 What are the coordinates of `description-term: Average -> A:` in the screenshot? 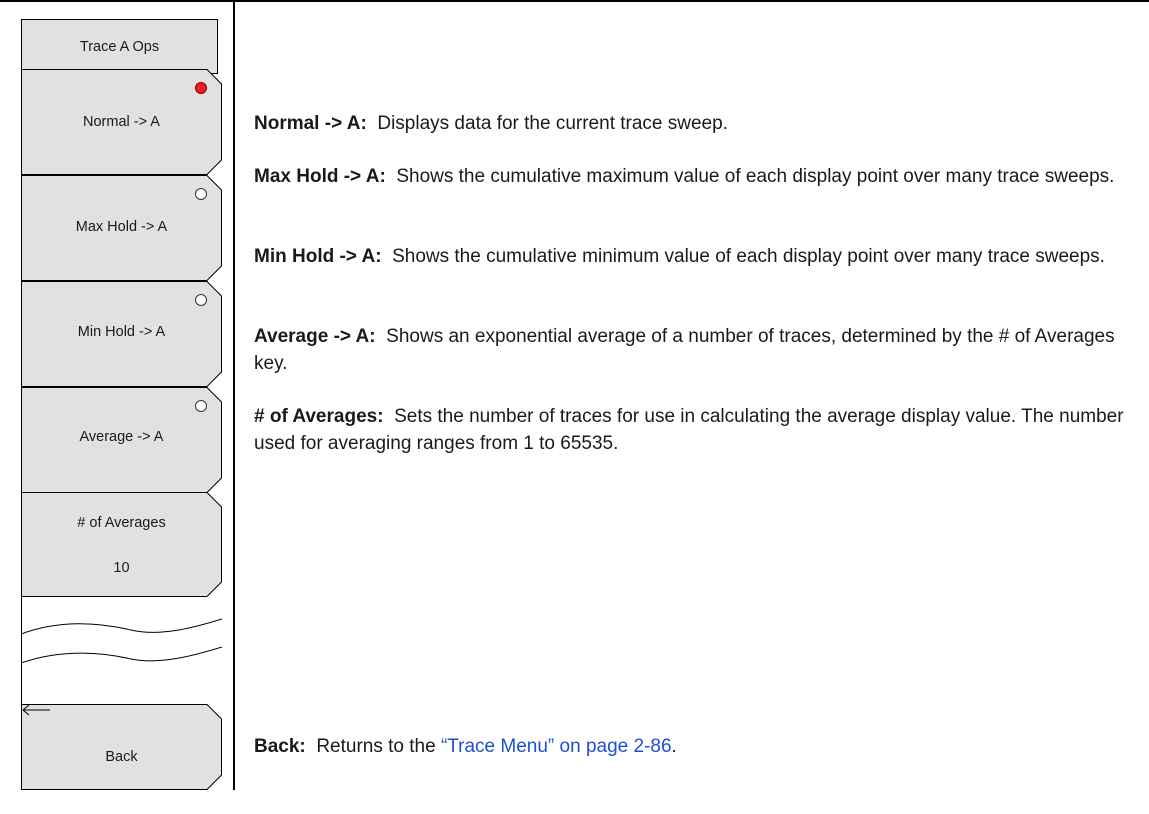 It's located at (315, 336).